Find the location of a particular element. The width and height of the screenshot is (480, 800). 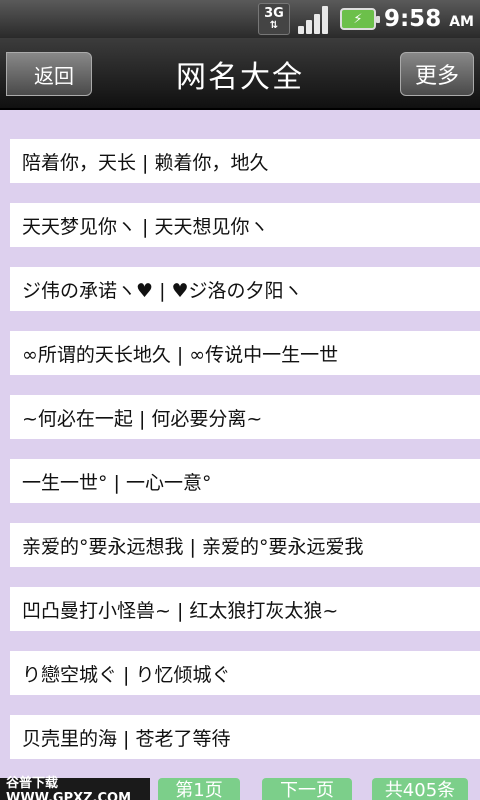

list-item: 亲爱的°要永远想我 | 亲爱的°要永远爱我 is located at coordinates (245, 545).